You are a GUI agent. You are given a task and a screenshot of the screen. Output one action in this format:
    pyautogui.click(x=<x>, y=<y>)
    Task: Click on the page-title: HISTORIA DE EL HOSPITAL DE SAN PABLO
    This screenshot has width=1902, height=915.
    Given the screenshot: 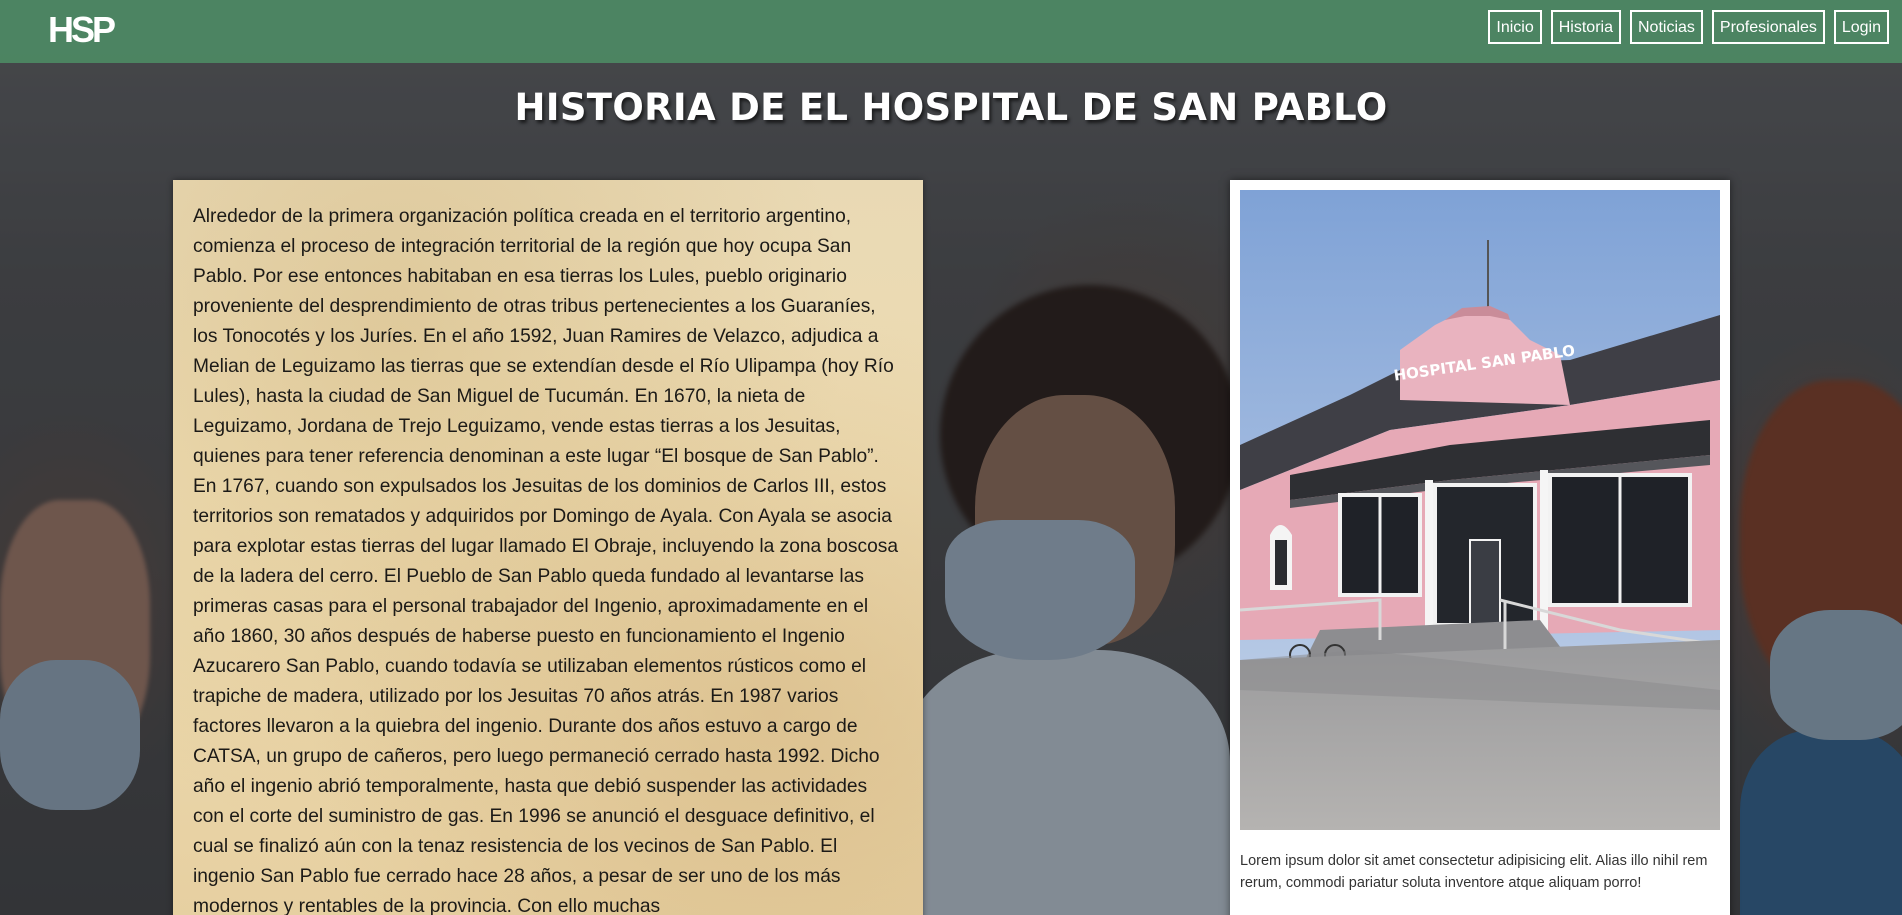 What is the action you would take?
    pyautogui.click(x=951, y=107)
    